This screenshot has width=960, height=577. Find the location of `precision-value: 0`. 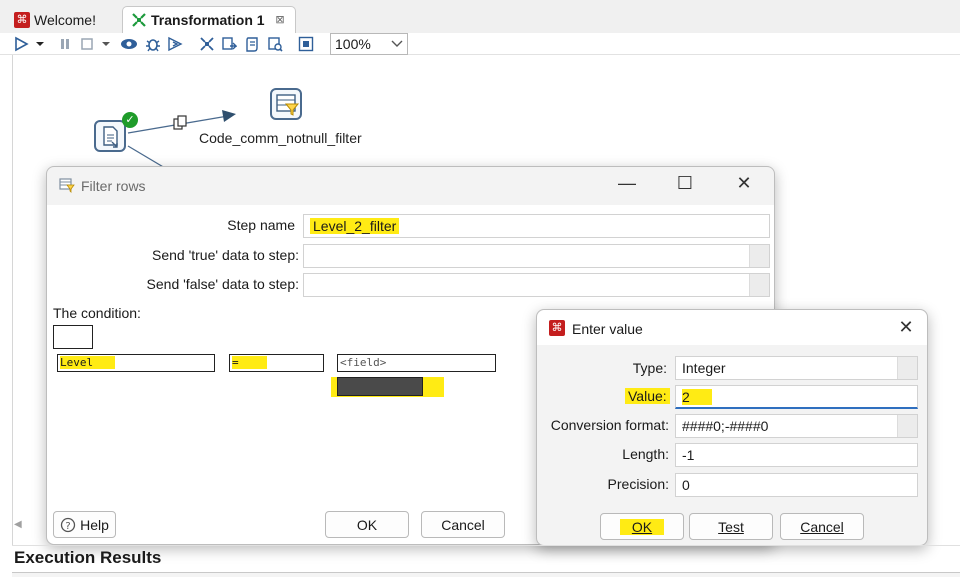

precision-value: 0 is located at coordinates (686, 485).